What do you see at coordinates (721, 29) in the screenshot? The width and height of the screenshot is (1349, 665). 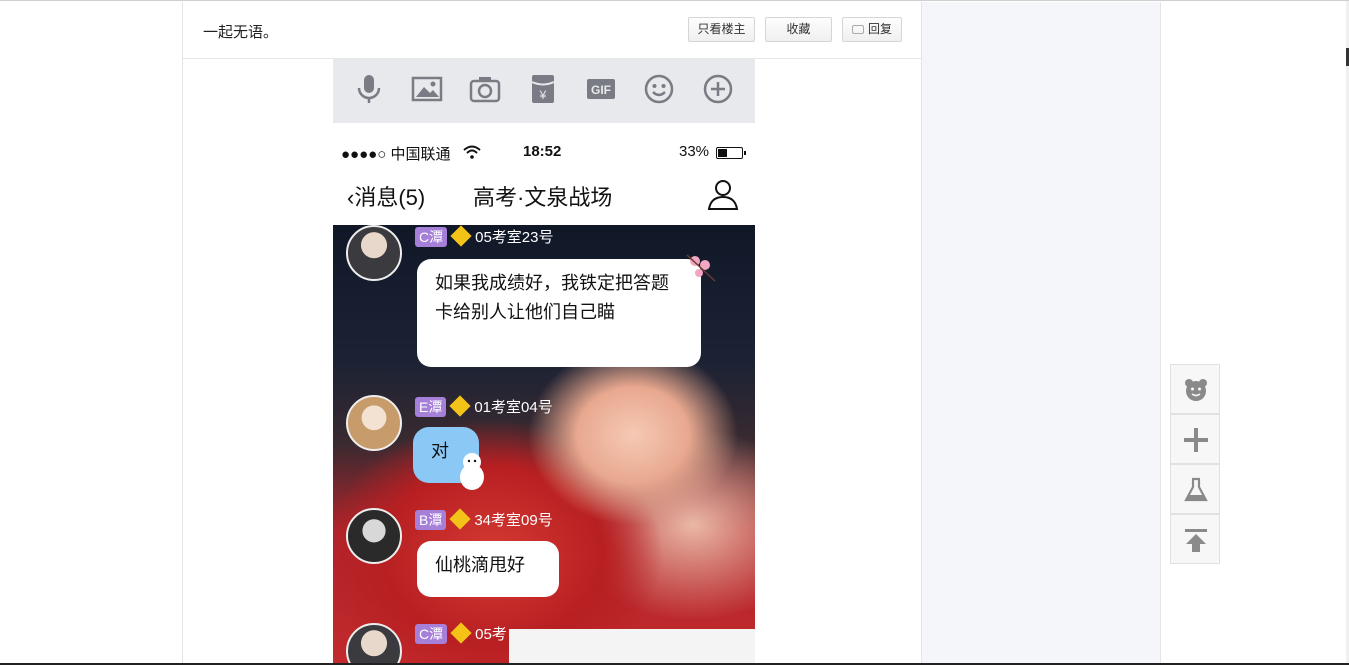 I see `only-op-button: 只看楼主` at bounding box center [721, 29].